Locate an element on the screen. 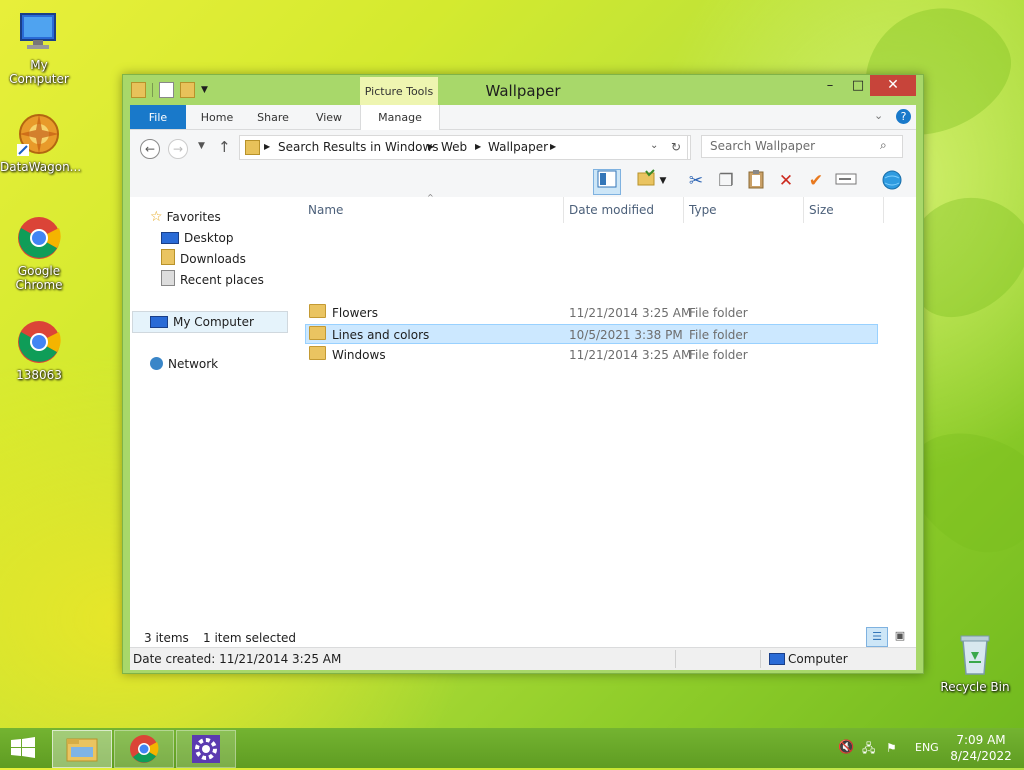  nav-network: Network is located at coordinates (184, 364).